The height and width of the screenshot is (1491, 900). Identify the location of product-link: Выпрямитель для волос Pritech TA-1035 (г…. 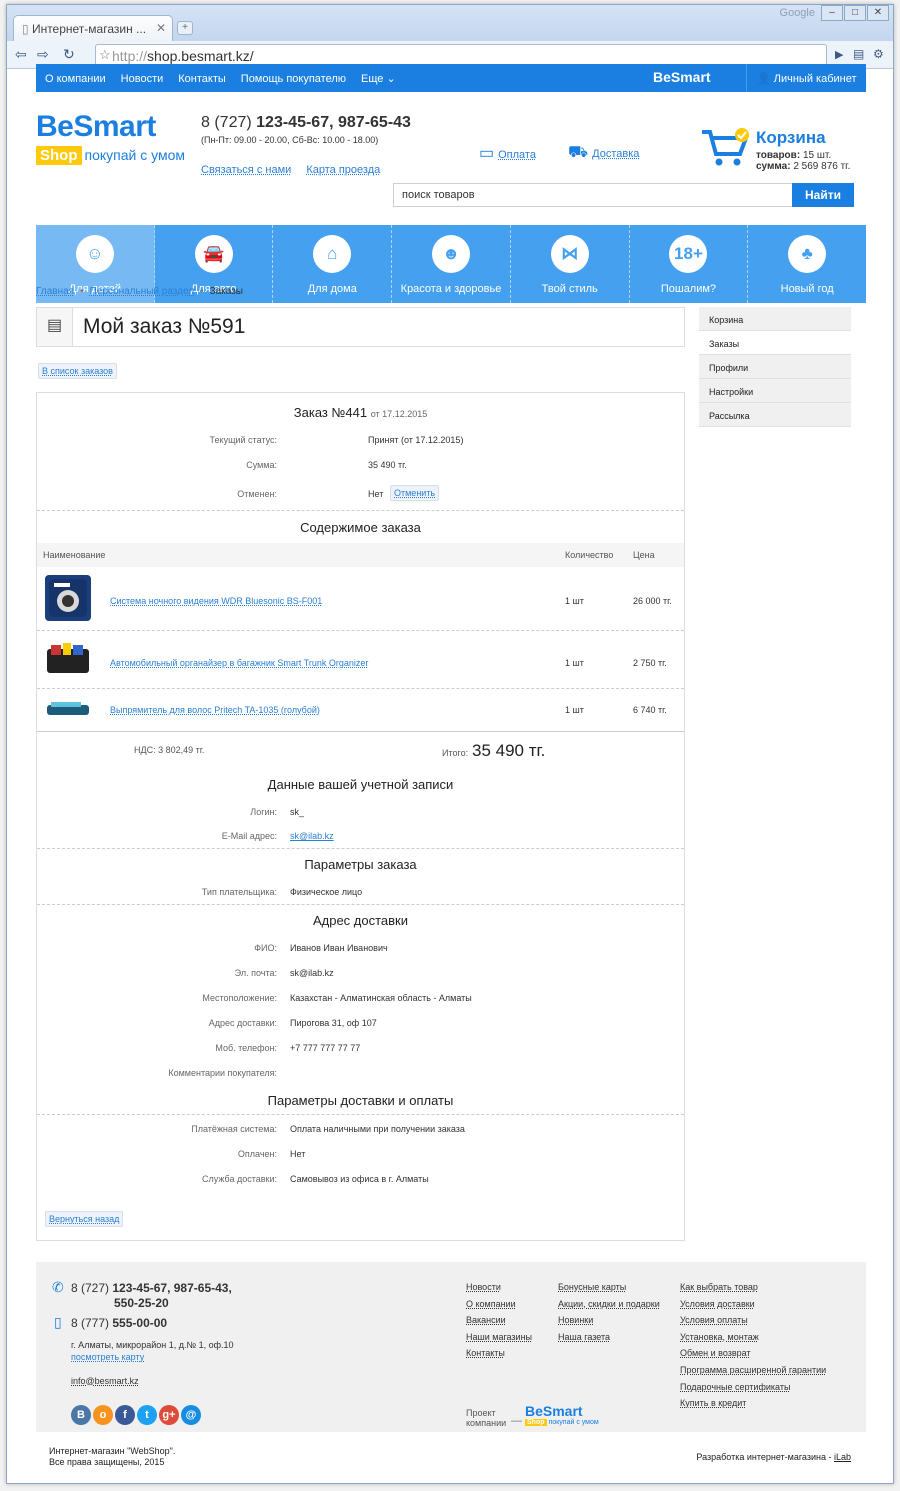
(215, 710).